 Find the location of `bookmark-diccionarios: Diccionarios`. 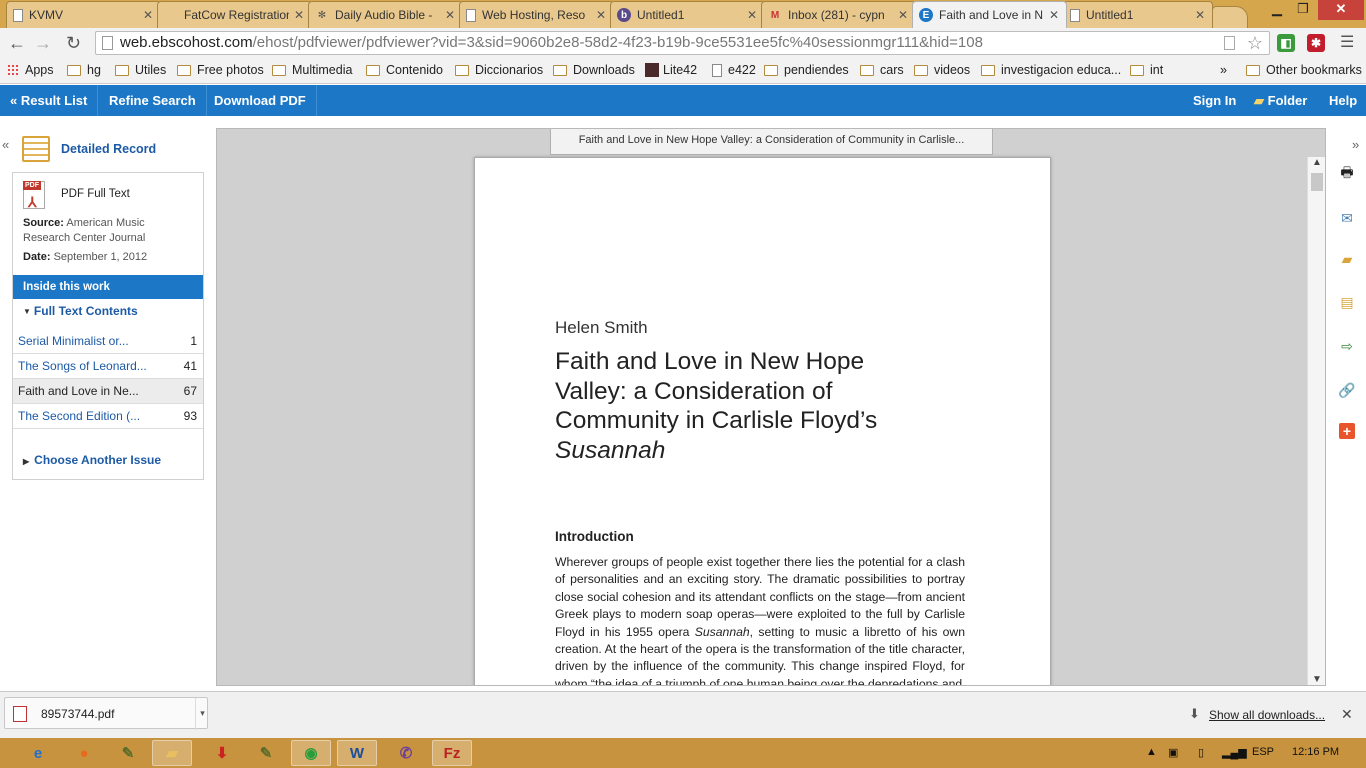

bookmark-diccionarios: Diccionarios is located at coordinates (499, 70).